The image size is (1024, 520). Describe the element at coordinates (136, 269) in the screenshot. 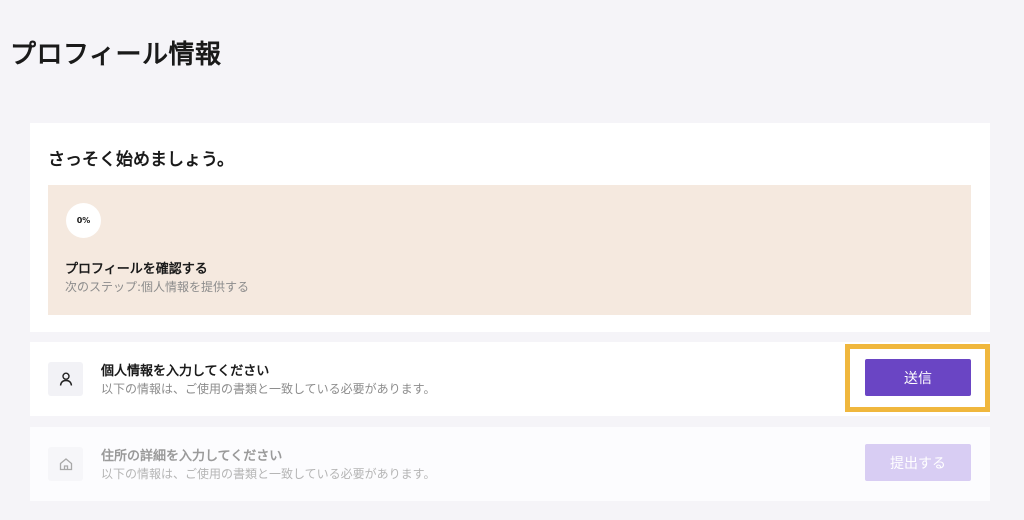

I see `progress-title: プロフィールを確認する` at that location.